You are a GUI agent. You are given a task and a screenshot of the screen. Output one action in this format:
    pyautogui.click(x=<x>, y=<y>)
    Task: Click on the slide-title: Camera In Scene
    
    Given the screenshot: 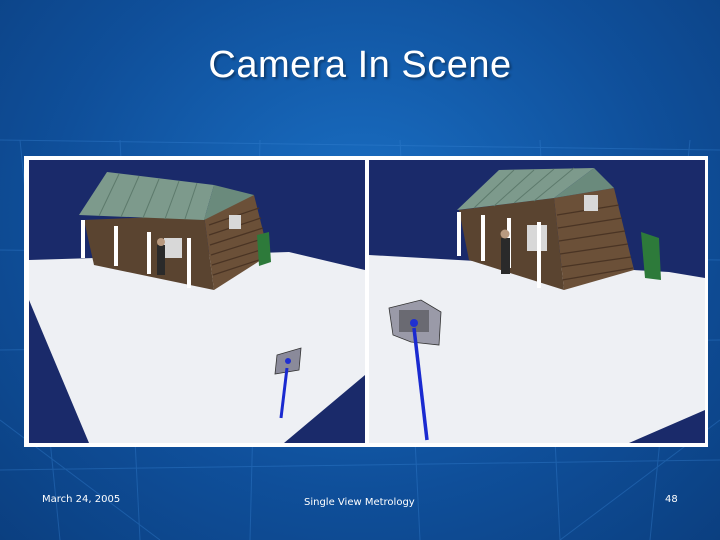 What is the action you would take?
    pyautogui.click(x=360, y=65)
    